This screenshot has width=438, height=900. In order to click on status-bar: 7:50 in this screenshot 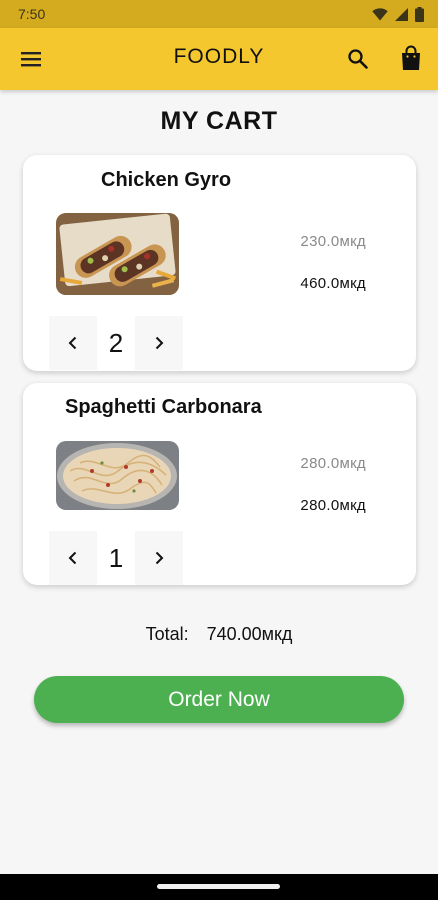, I will do `click(219, 14)`.